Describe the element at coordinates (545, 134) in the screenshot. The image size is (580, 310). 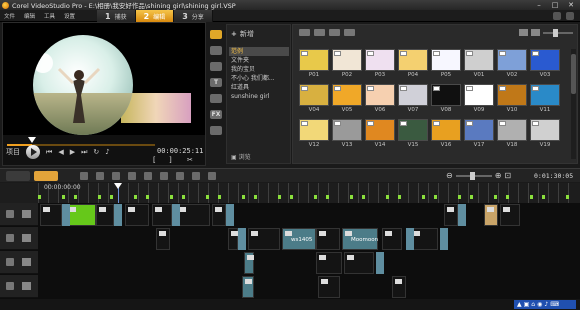
I see `media-thumbnail: V19` at that location.